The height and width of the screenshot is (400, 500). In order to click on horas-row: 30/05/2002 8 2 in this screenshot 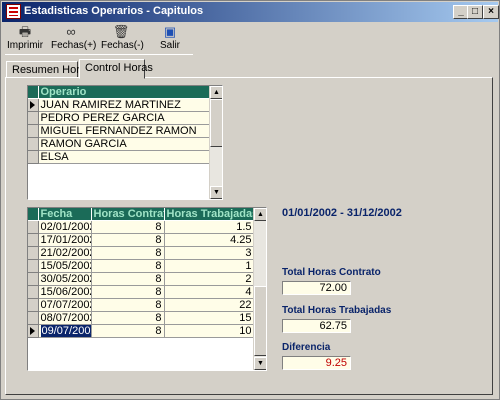, I will do `click(141, 279)`.